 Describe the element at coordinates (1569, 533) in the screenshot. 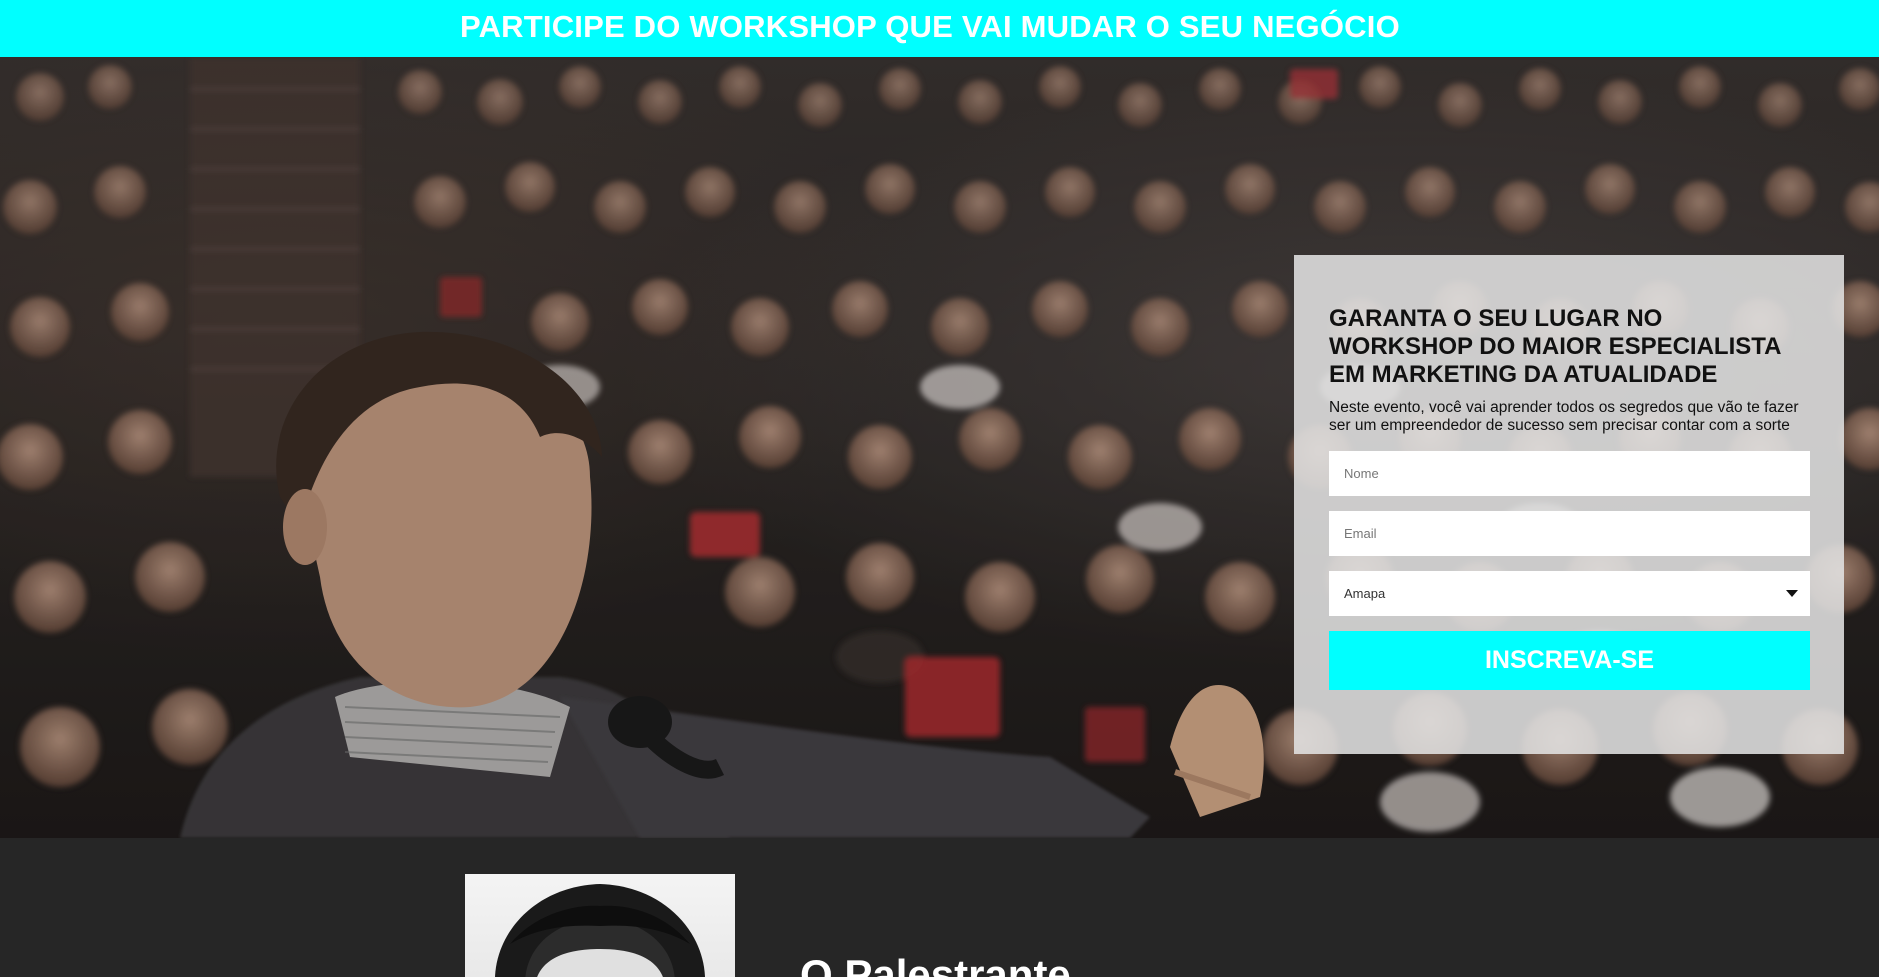

I see `email-input: Email` at that location.